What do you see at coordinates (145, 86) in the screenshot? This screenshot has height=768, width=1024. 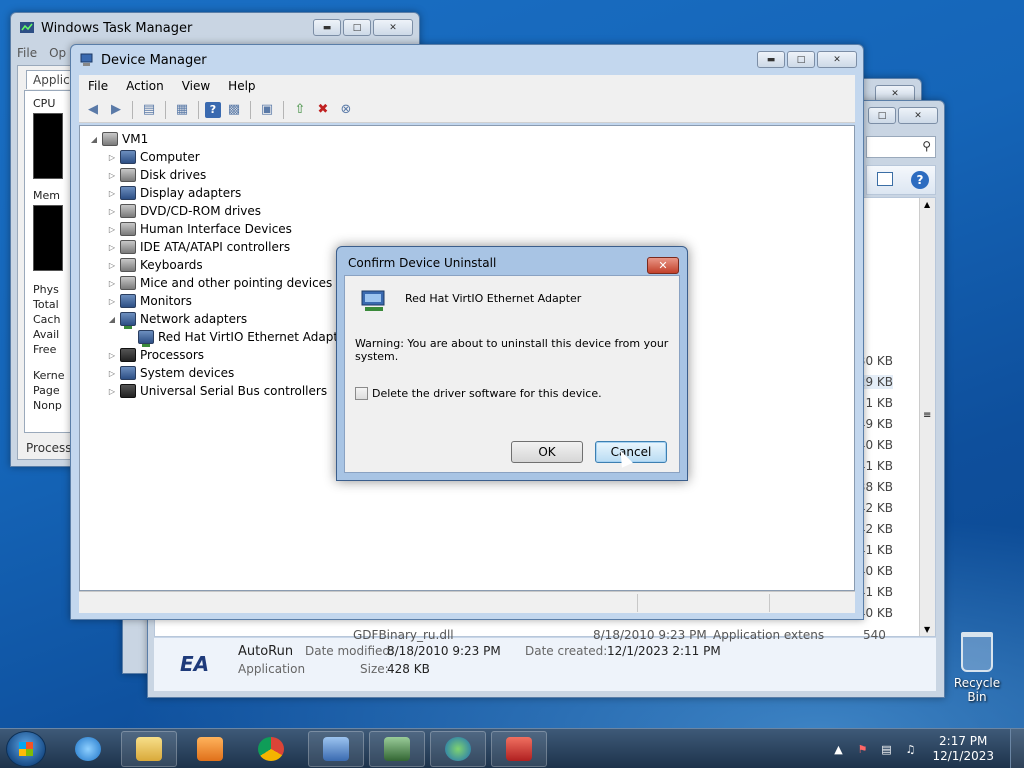 I see `menu-action: Action` at bounding box center [145, 86].